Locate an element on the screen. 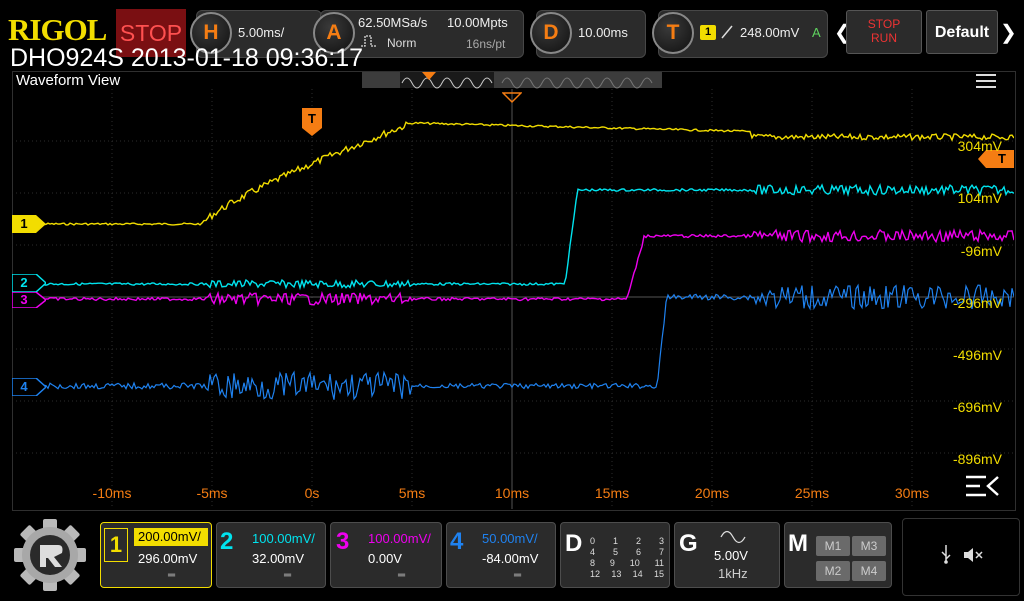 This screenshot has height=601, width=1024. collapse-menu-icon is located at coordinates (982, 486).